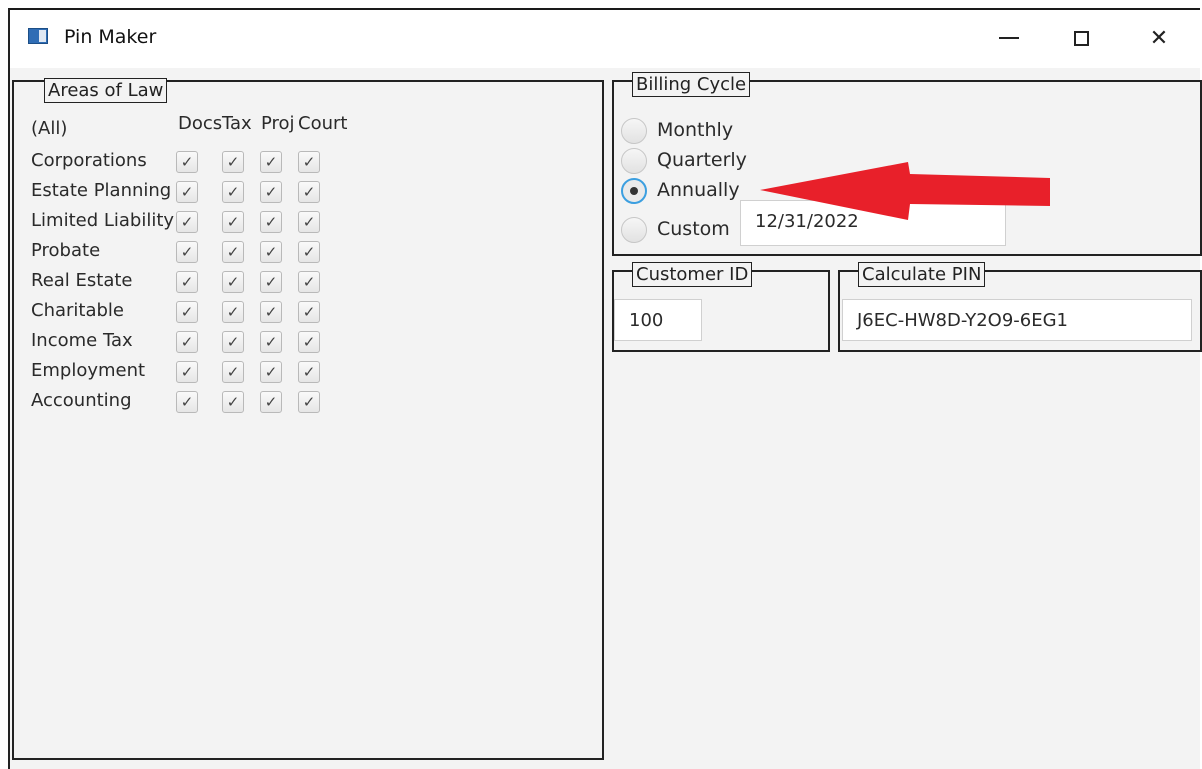  I want to click on row-label: Accounting, so click(81, 400).